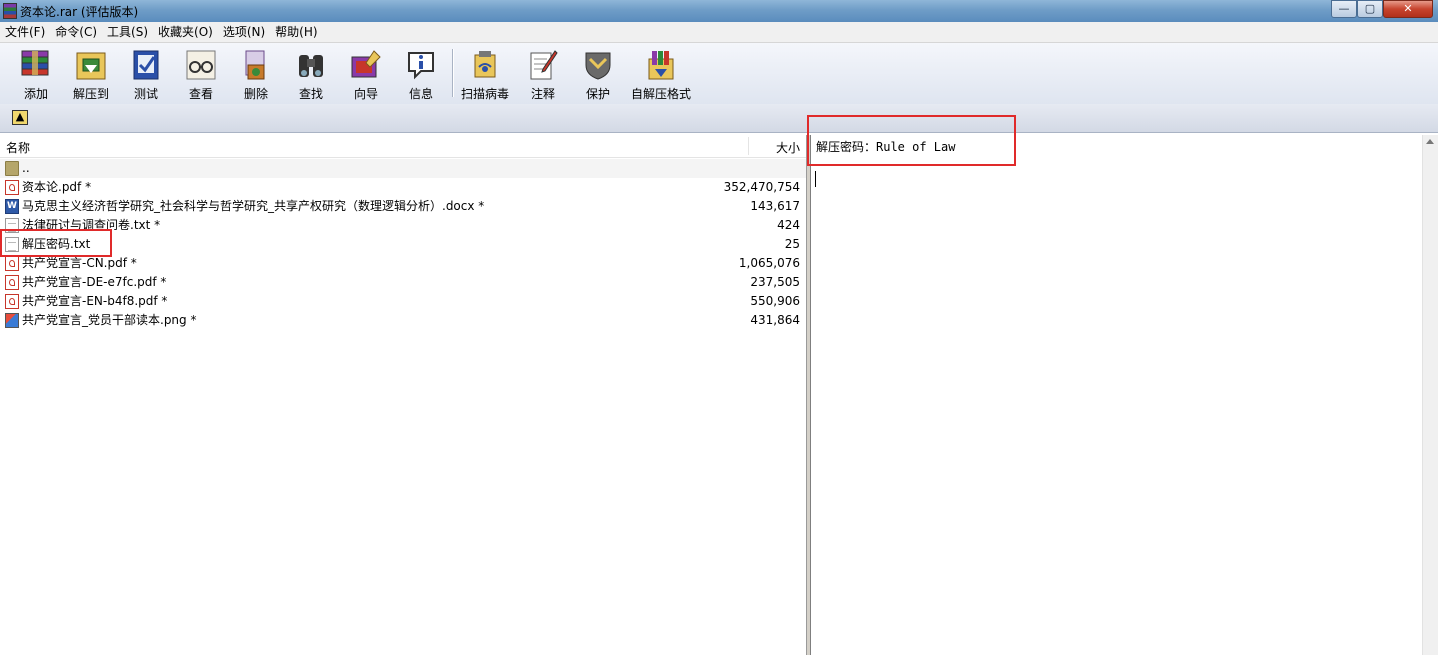  I want to click on wizard-label: 向导, so click(365, 94).